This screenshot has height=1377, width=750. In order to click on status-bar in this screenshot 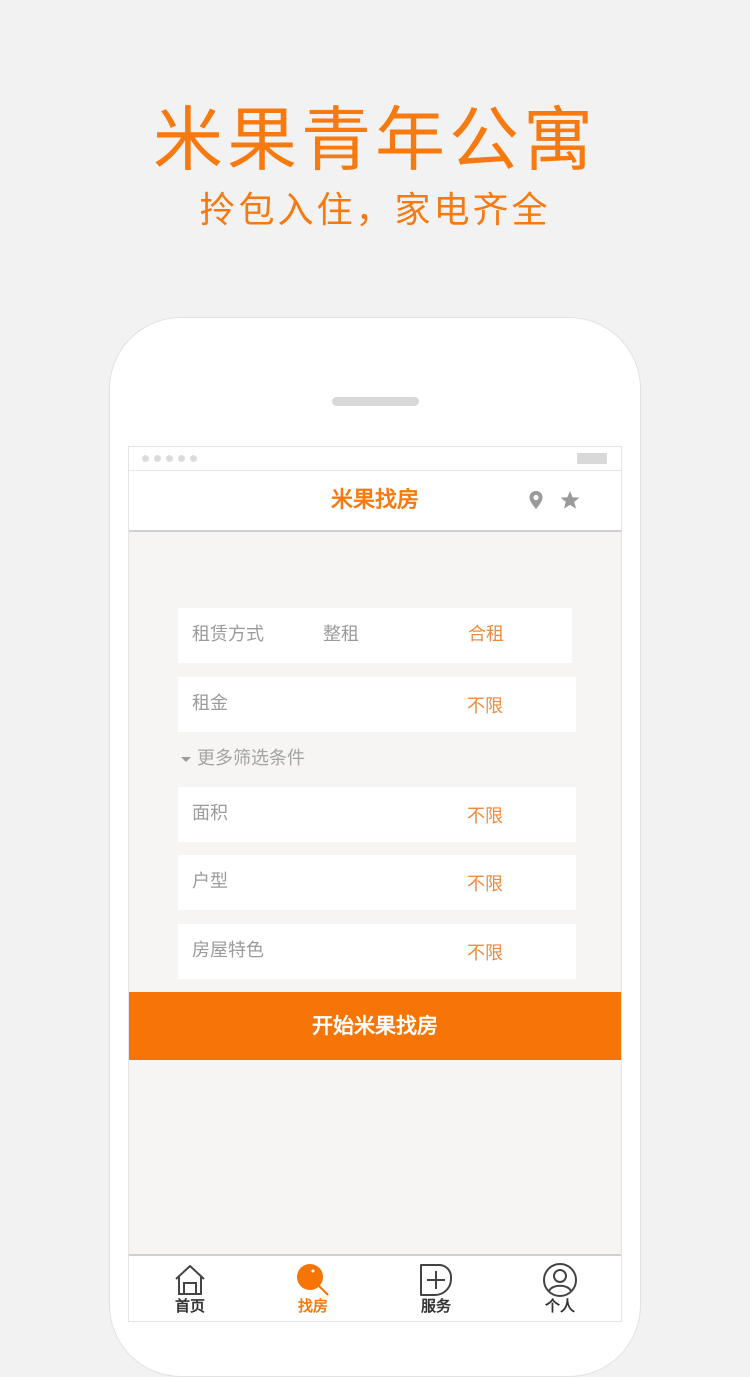, I will do `click(375, 459)`.